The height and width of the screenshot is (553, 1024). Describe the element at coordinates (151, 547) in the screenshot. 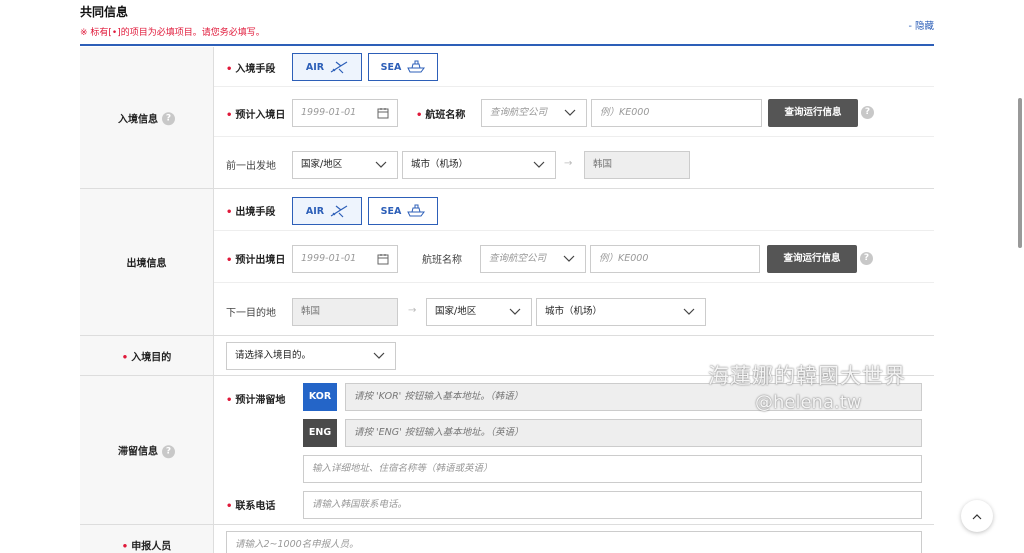

I see `reporter-label: 申报人员` at that location.